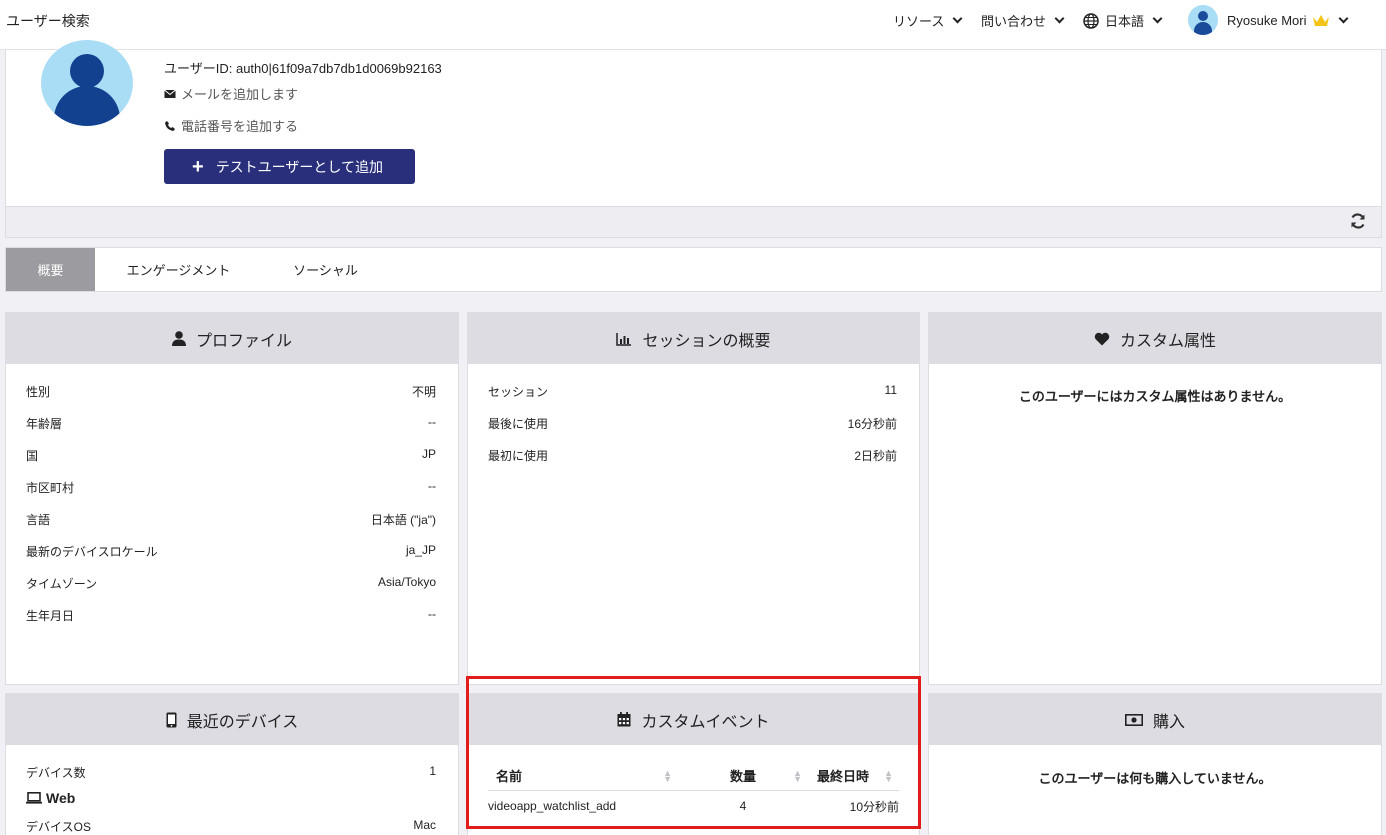  I want to click on event-count: 4, so click(743, 806).